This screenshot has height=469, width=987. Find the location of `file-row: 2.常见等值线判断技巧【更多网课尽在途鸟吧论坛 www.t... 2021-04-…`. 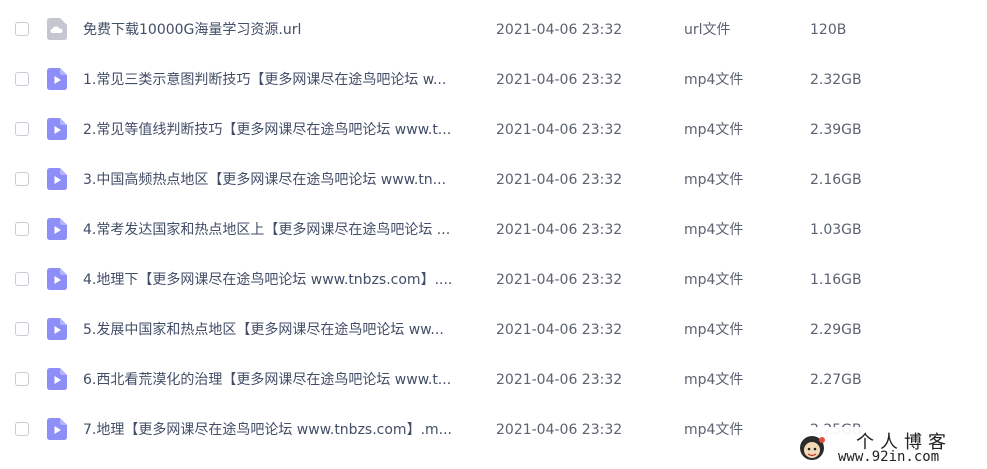

file-row: 2.常见等值线判断技巧【更多网课尽在途鸟吧论坛 www.t... 2021-04-… is located at coordinates (493, 130).